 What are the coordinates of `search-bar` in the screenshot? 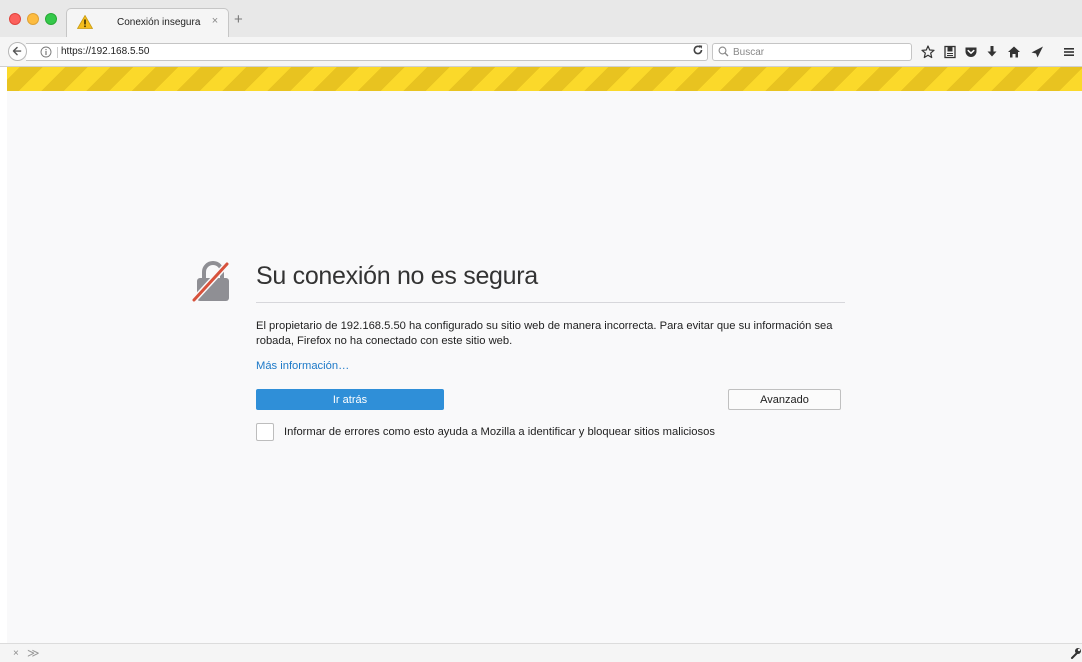 It's located at (812, 52).